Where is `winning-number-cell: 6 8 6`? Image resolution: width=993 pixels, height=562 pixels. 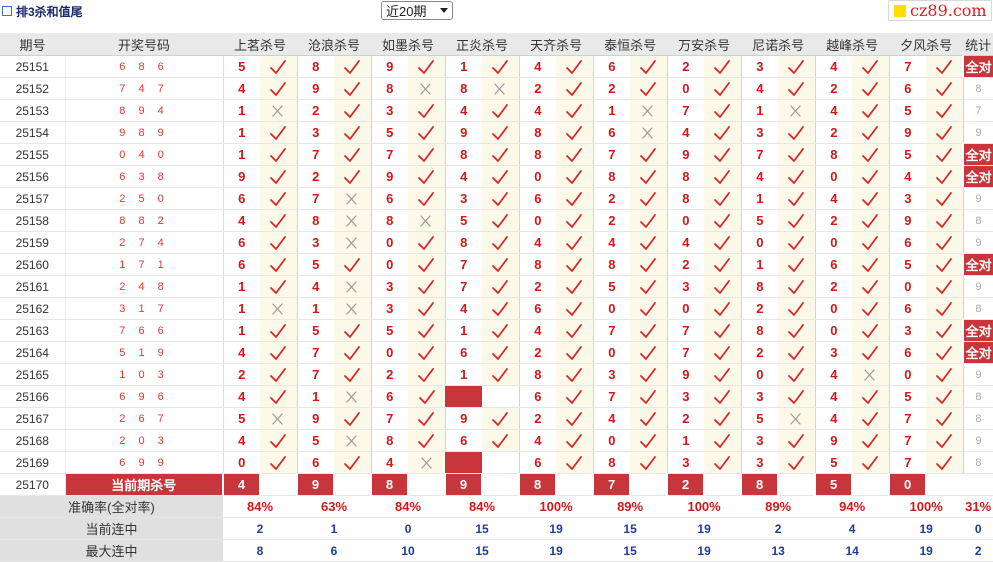
winning-number-cell: 6 8 6 is located at coordinates (144, 66).